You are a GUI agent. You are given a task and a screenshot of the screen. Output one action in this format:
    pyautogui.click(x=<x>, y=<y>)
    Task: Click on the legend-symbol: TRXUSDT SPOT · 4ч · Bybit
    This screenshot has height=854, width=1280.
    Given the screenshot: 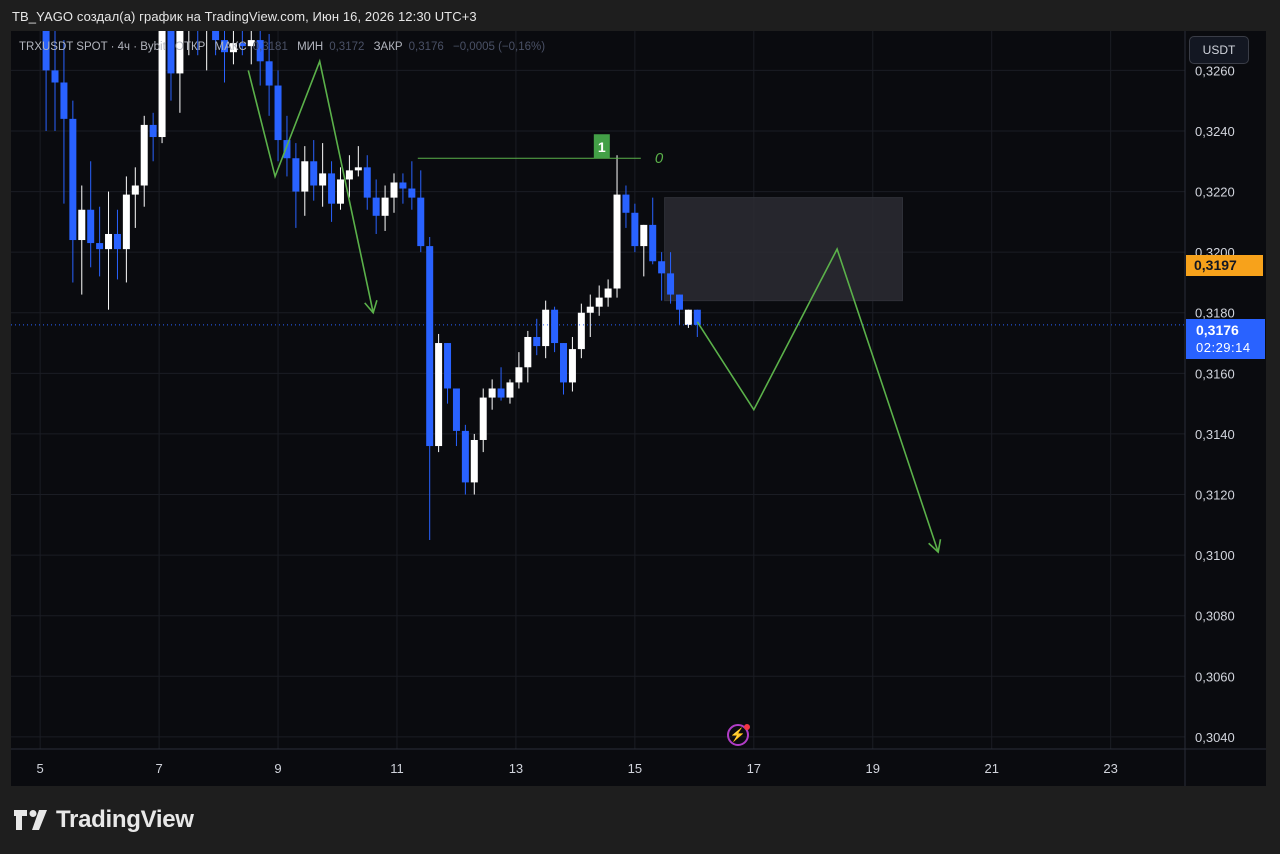 What is the action you would take?
    pyautogui.click(x=92, y=47)
    